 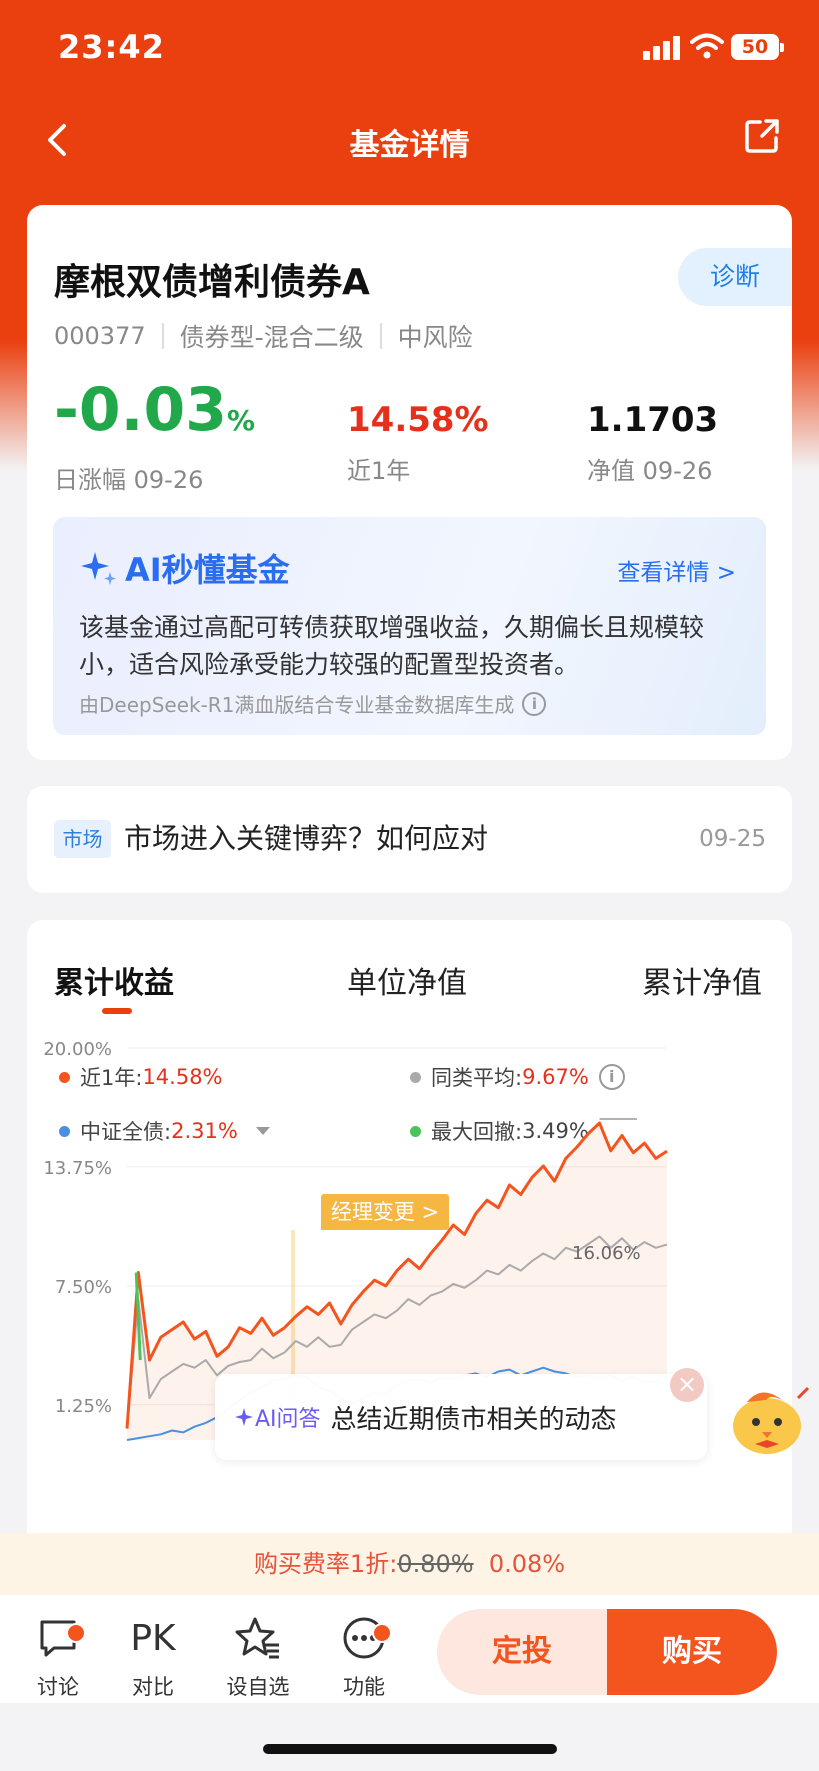 I want to click on fund-meta: 000377 债券型-混合二级 中风险, so click(x=263, y=336).